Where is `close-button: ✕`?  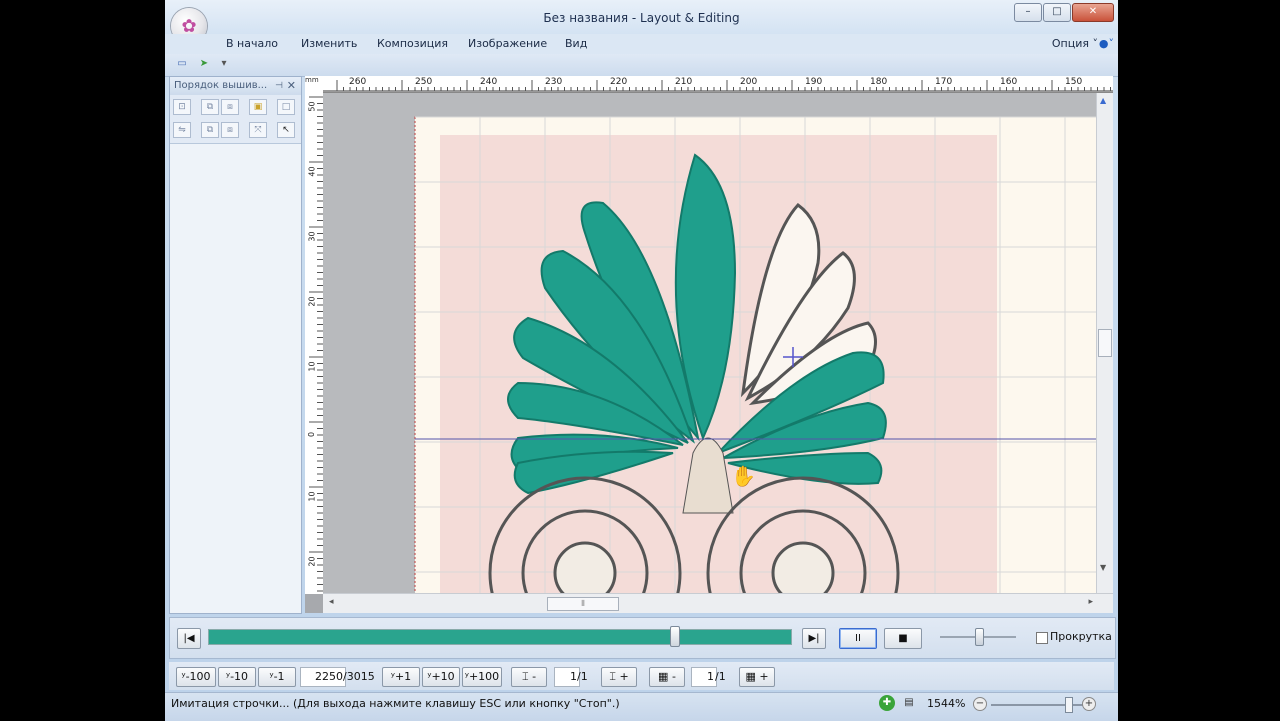
close-button: ✕ is located at coordinates (1093, 12).